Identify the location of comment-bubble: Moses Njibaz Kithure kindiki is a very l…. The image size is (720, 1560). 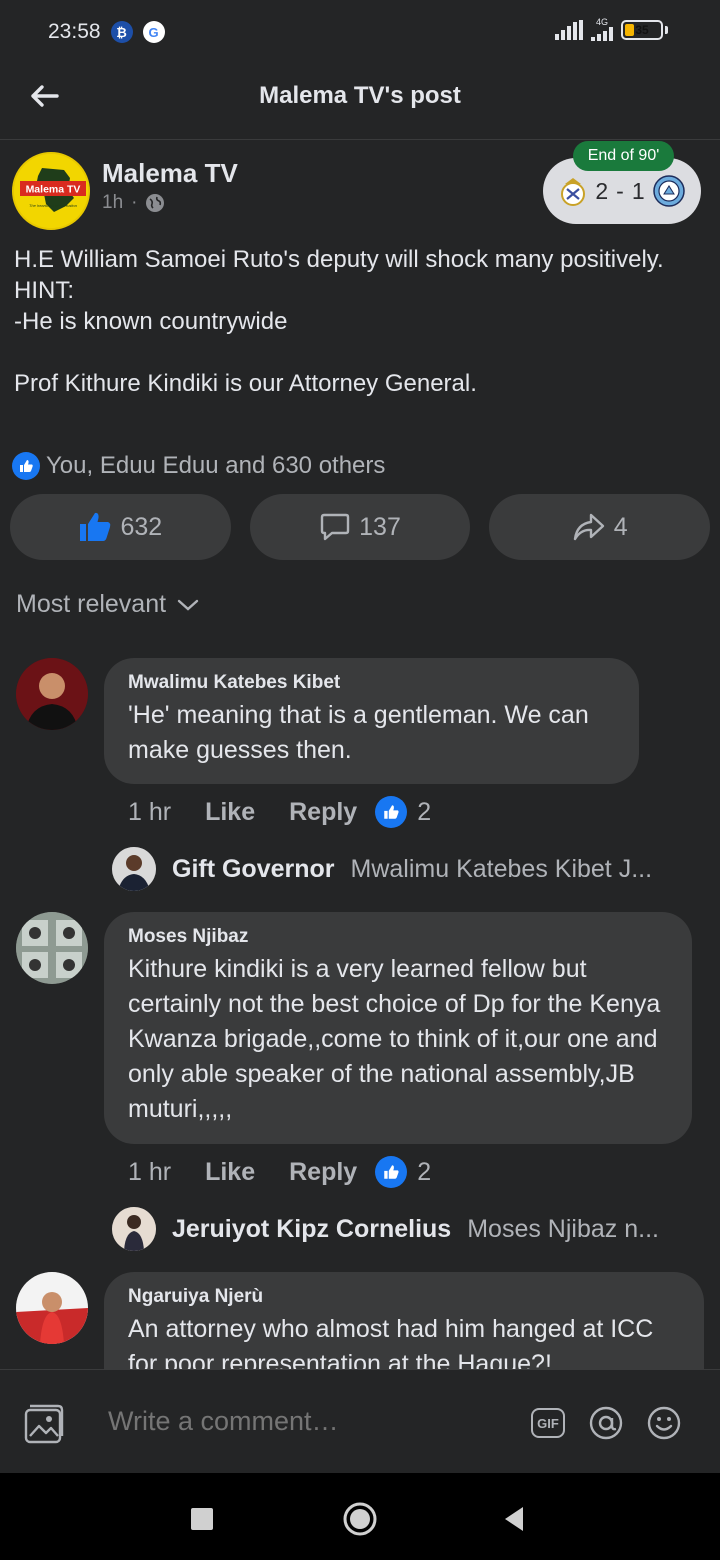
(398, 1028).